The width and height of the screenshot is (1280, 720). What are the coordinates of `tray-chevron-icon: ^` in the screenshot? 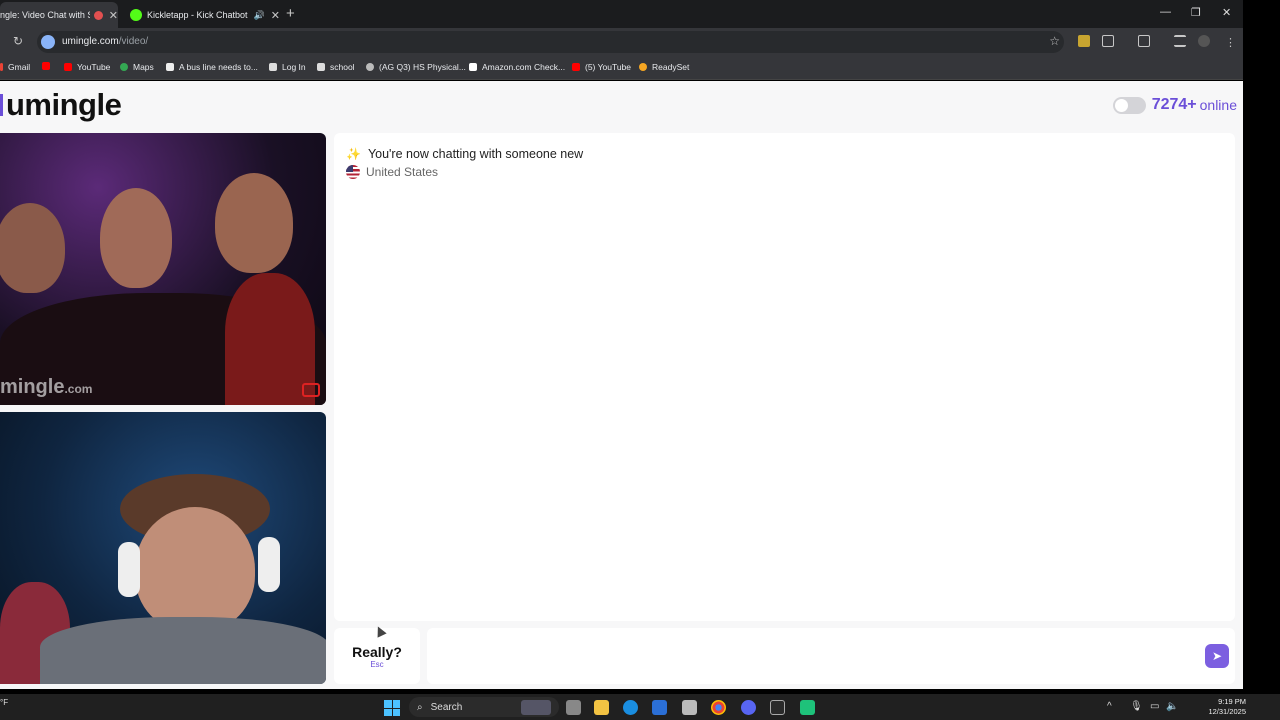 It's located at (1109, 706).